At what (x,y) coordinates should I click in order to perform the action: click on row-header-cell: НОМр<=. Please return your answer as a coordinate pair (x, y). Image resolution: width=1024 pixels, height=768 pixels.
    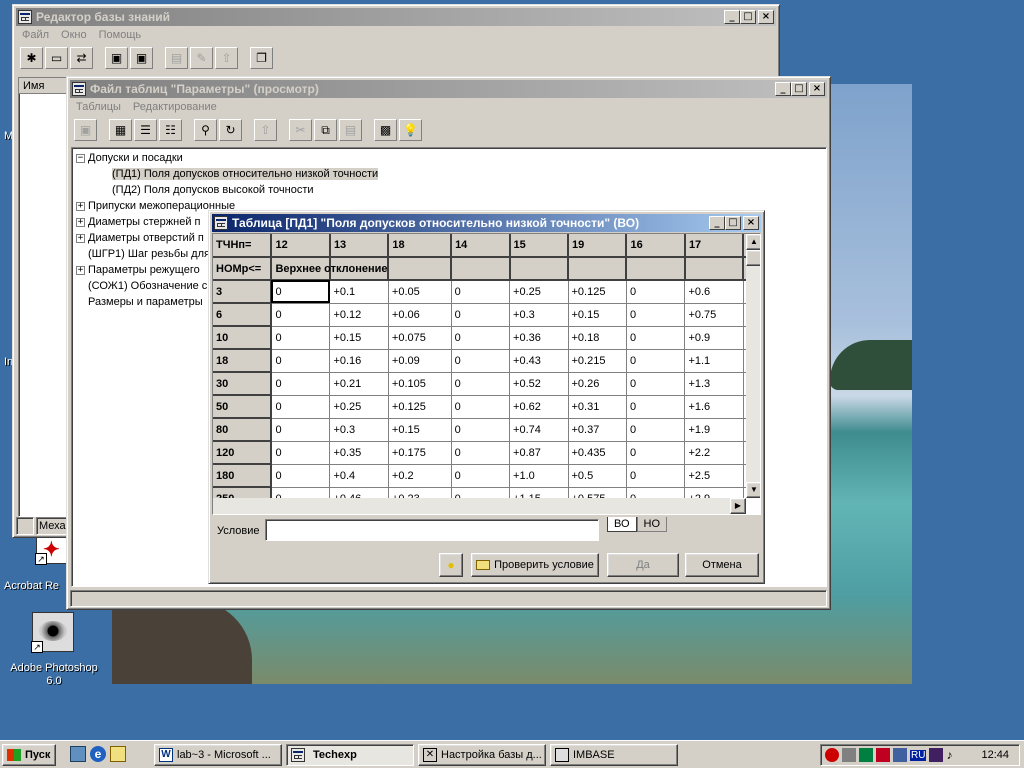
    Looking at the image, I should click on (243, 269).